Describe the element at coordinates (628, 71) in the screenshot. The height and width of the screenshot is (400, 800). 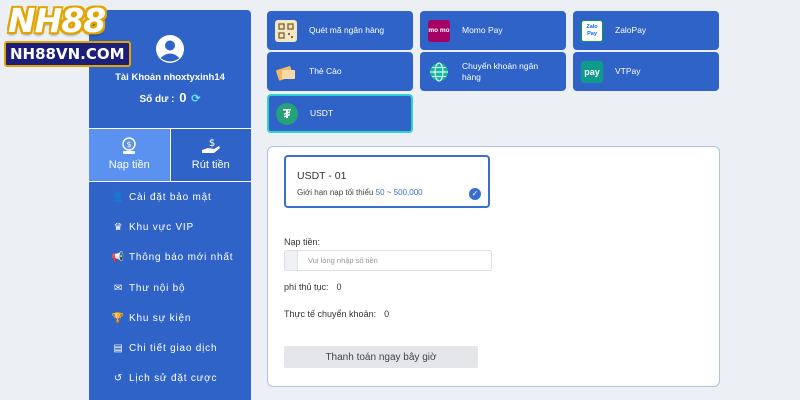
I see `method-label: VTPay` at that location.